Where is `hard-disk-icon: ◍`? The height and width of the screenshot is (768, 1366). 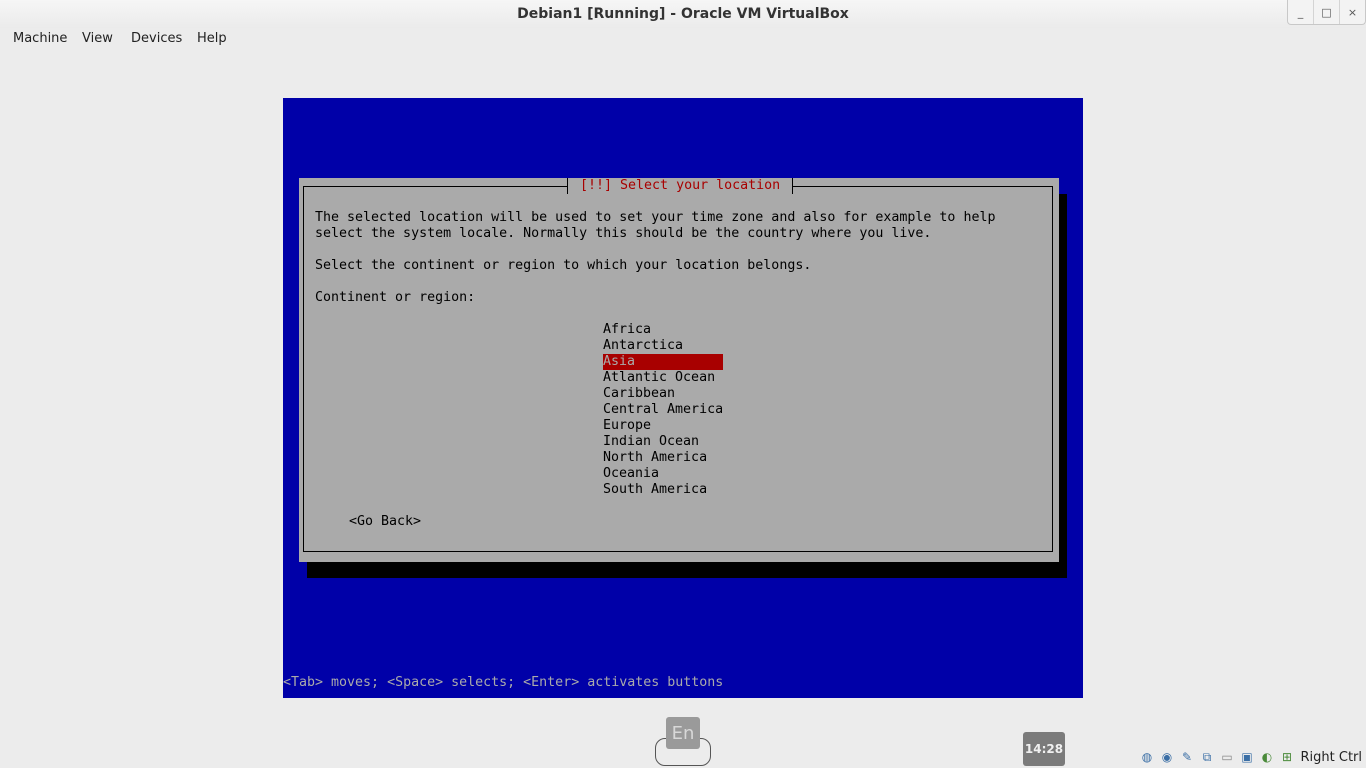
hard-disk-icon: ◍ is located at coordinates (1147, 757).